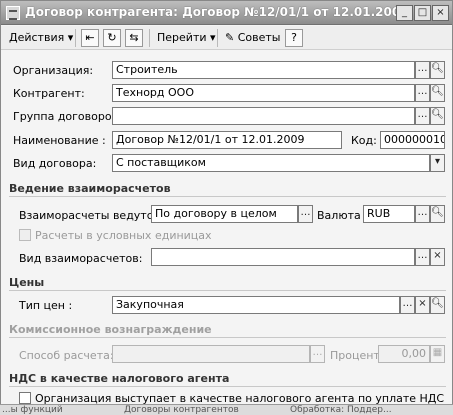 Image resolution: width=453 pixels, height=415 pixels. I want to click on tax-agent-checkbox, so click(25, 398).